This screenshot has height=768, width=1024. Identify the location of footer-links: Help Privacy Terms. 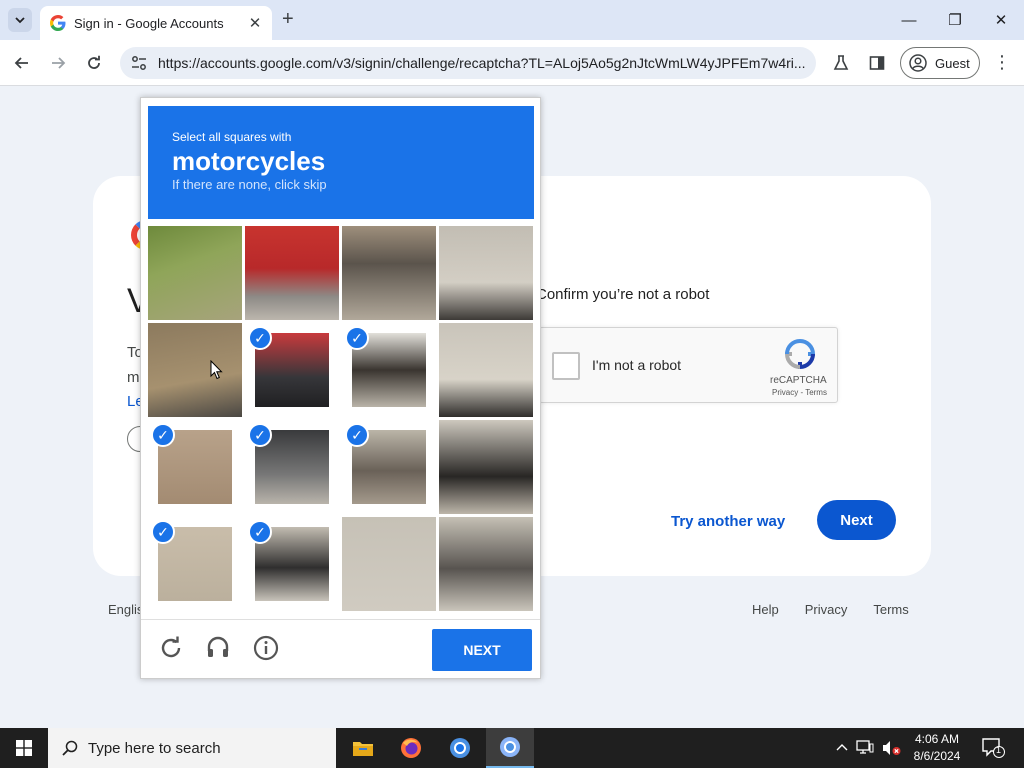
(830, 609).